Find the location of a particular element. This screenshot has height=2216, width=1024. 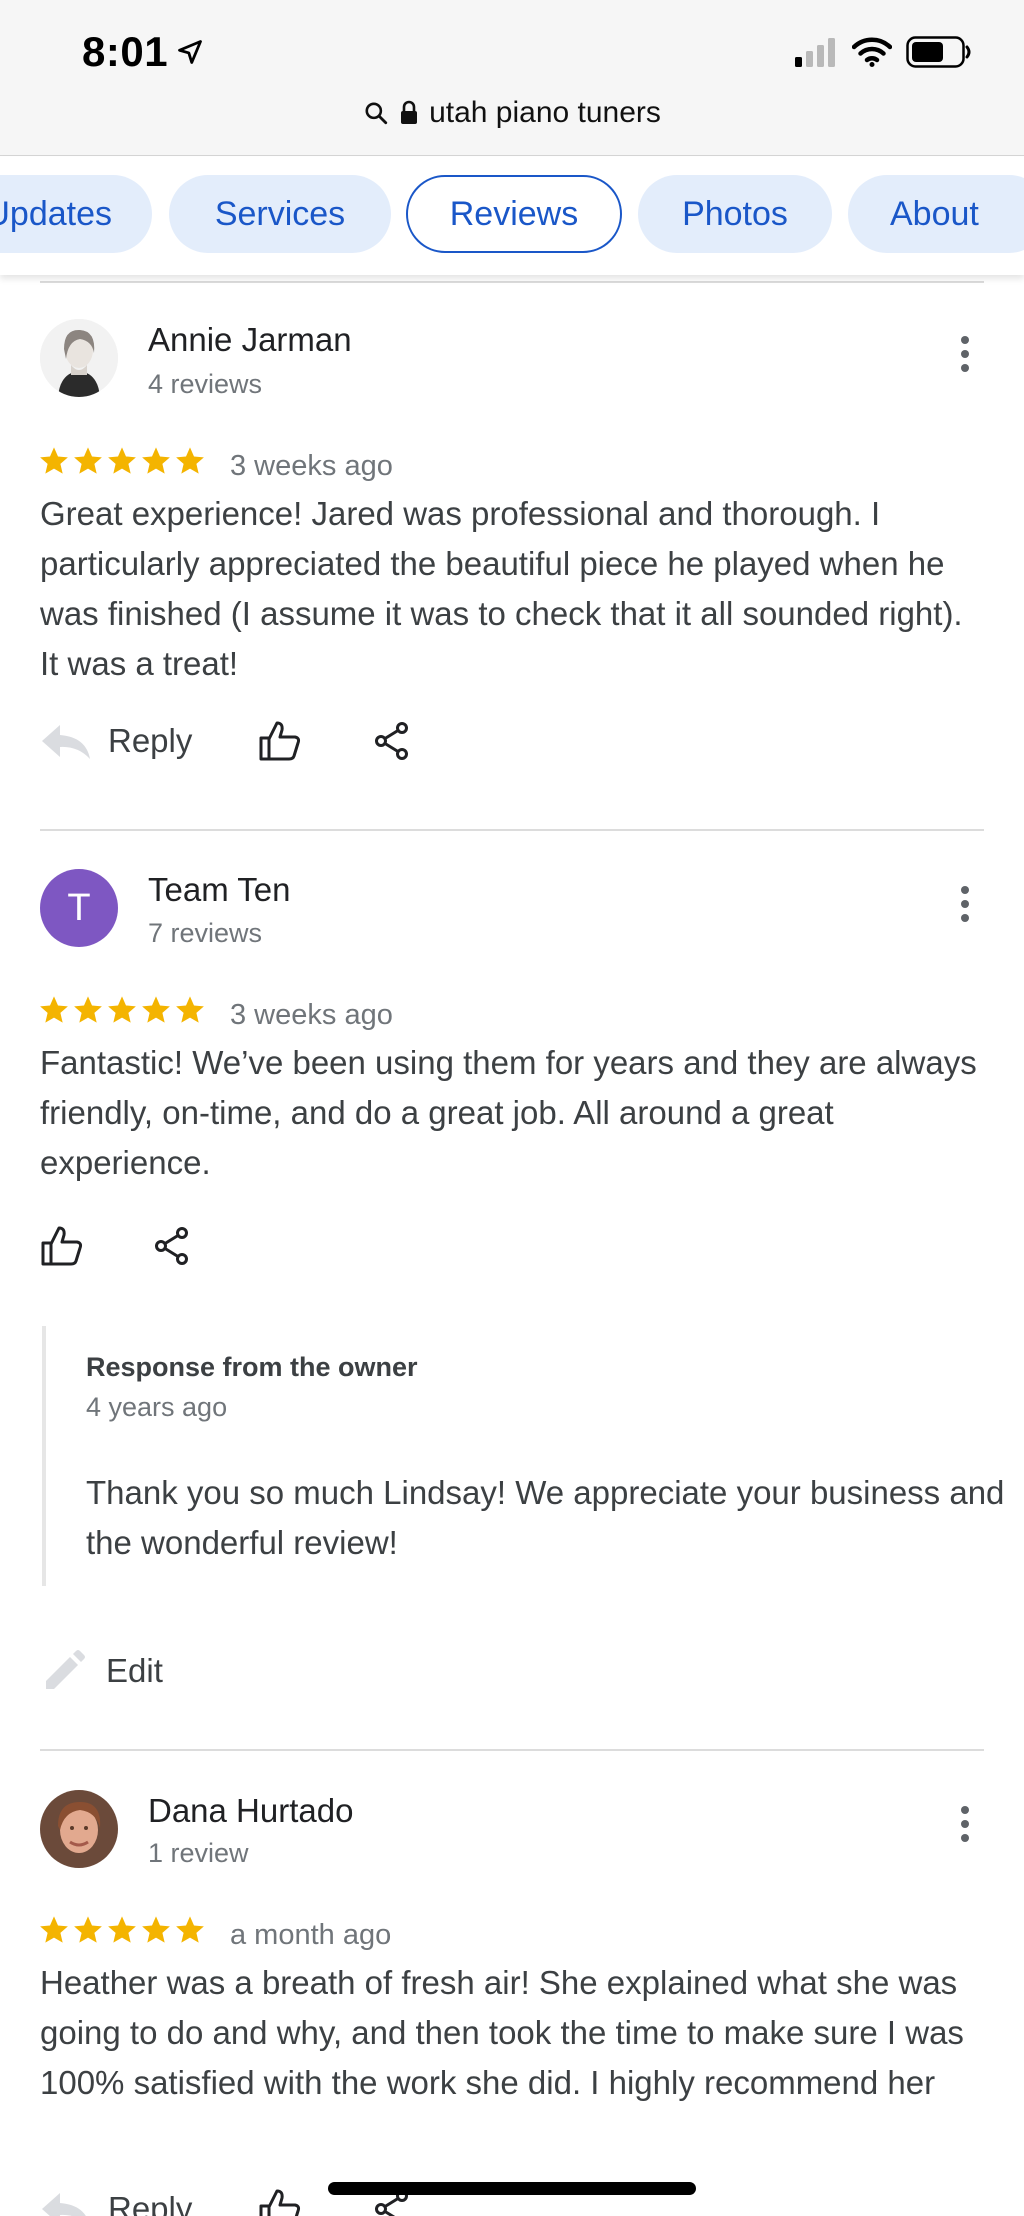

wifi-icon is located at coordinates (872, 52).